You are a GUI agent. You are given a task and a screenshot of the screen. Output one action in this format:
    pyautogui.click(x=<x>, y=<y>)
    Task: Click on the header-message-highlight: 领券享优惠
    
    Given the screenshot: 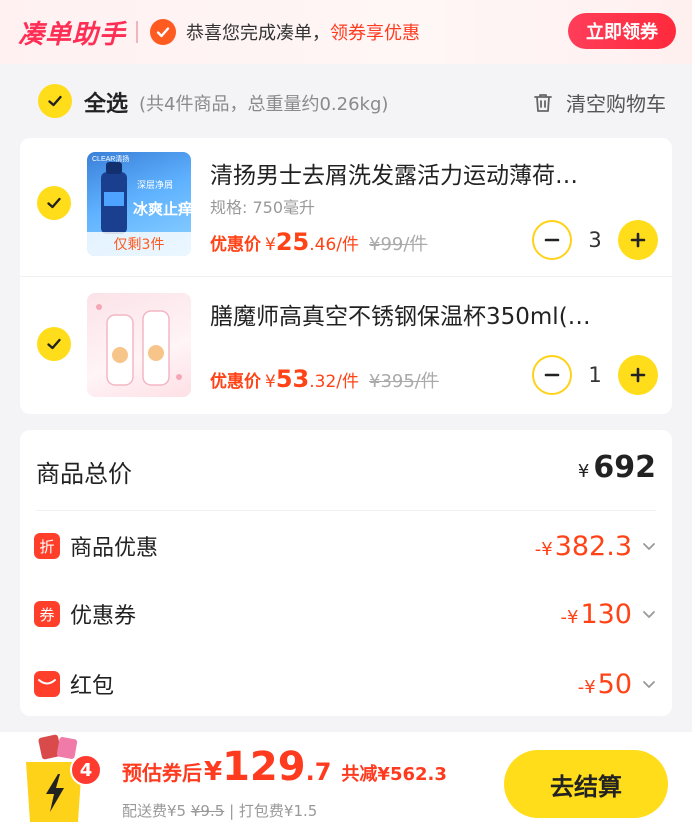 What is the action you would take?
    pyautogui.click(x=375, y=33)
    